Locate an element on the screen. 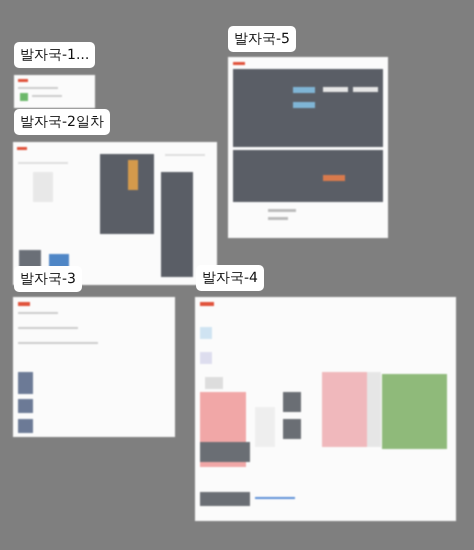 This screenshot has width=474, height=550. frame-label: 발자국-2일차 is located at coordinates (62, 122).